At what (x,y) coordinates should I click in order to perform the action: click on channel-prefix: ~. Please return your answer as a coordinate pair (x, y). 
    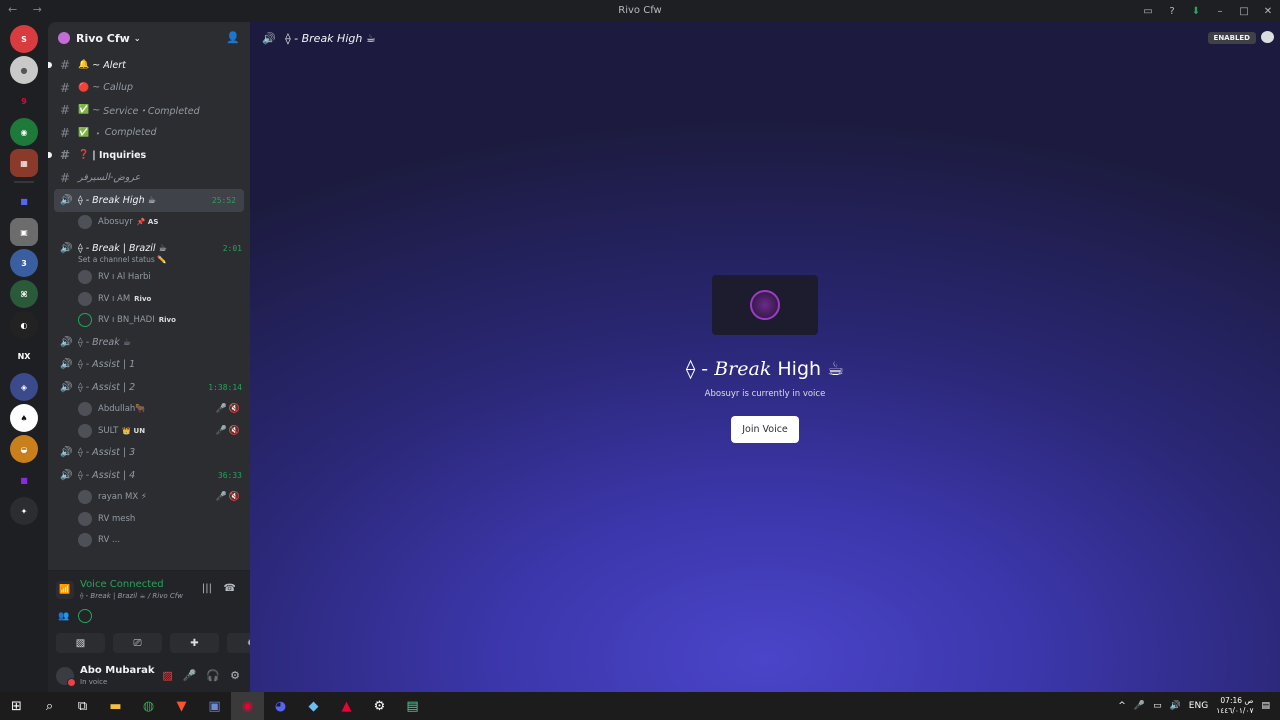
    Looking at the image, I should click on (96, 110).